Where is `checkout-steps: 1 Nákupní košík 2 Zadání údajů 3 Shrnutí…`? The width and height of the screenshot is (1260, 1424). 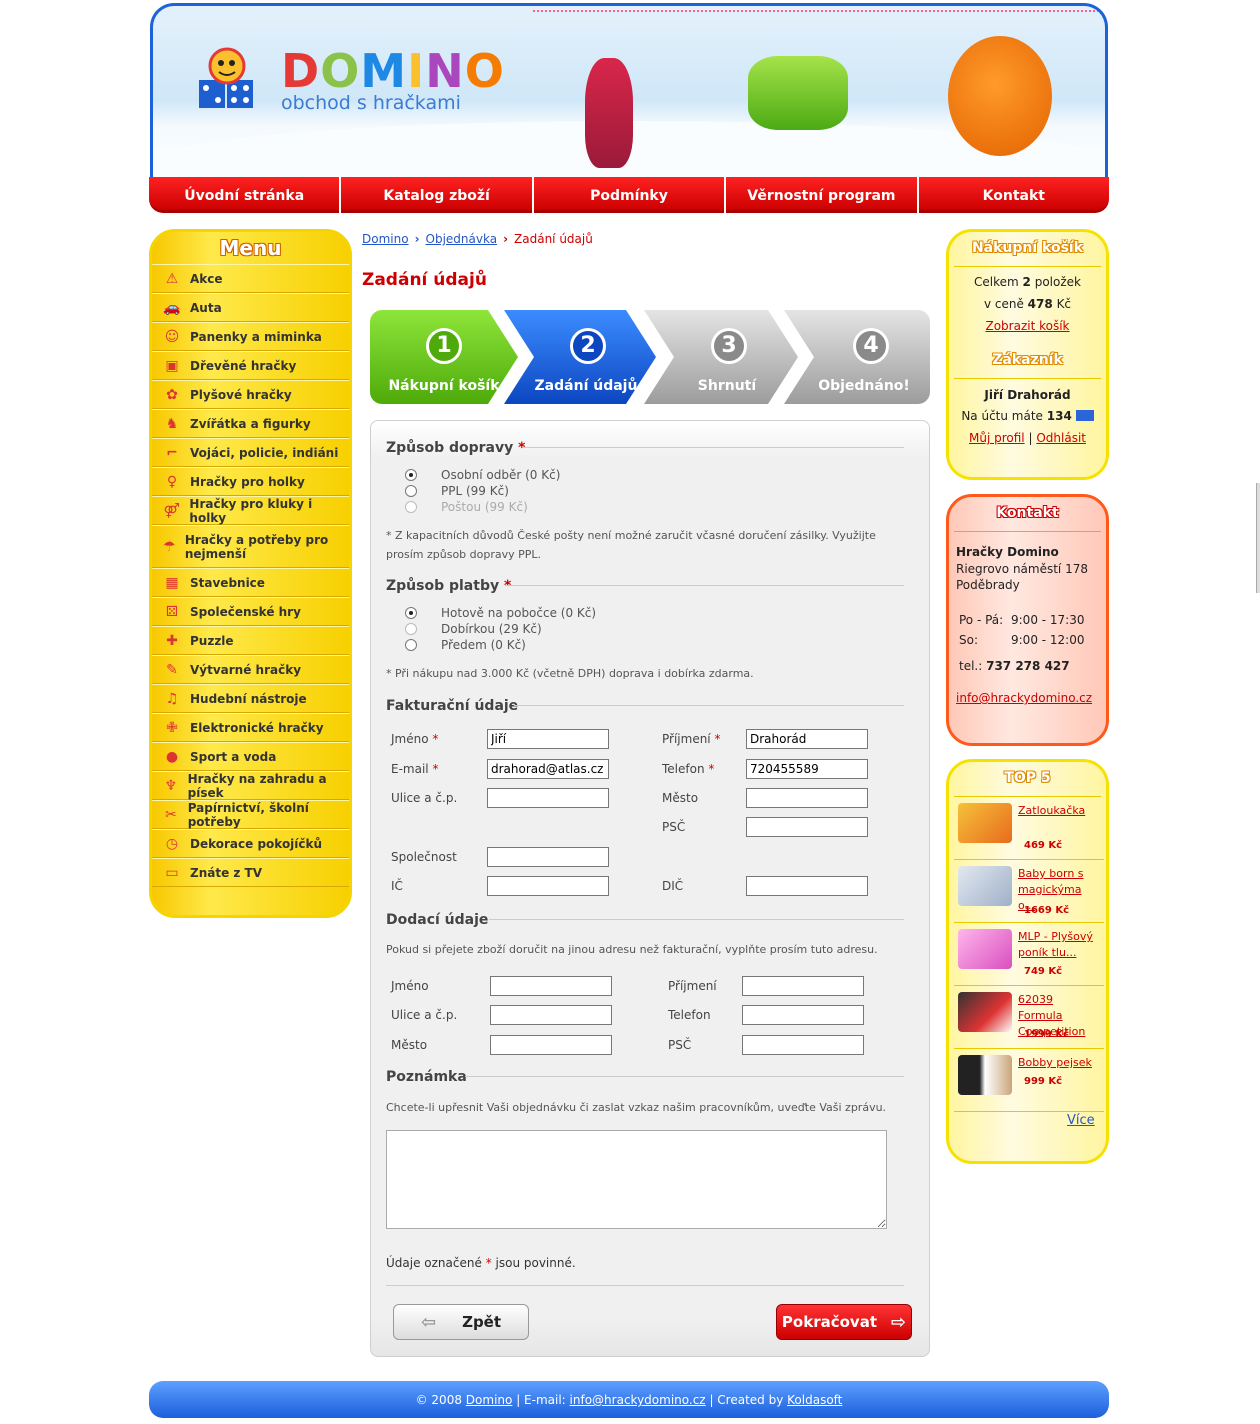
checkout-steps: 1 Nákupní košík 2 Zadání údajů 3 Shrnutí… is located at coordinates (650, 357).